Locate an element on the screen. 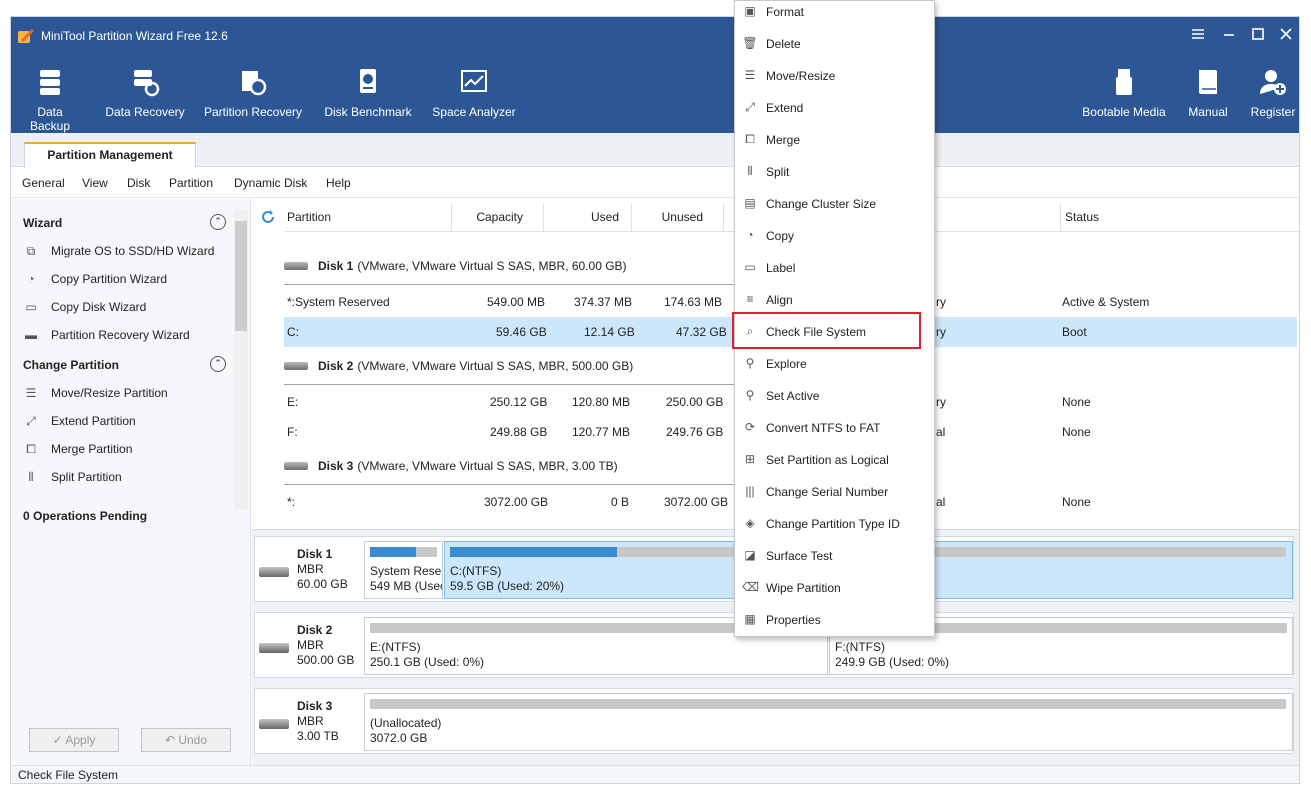 This screenshot has height=792, width=1311. column-header-used: Used is located at coordinates (588, 217).